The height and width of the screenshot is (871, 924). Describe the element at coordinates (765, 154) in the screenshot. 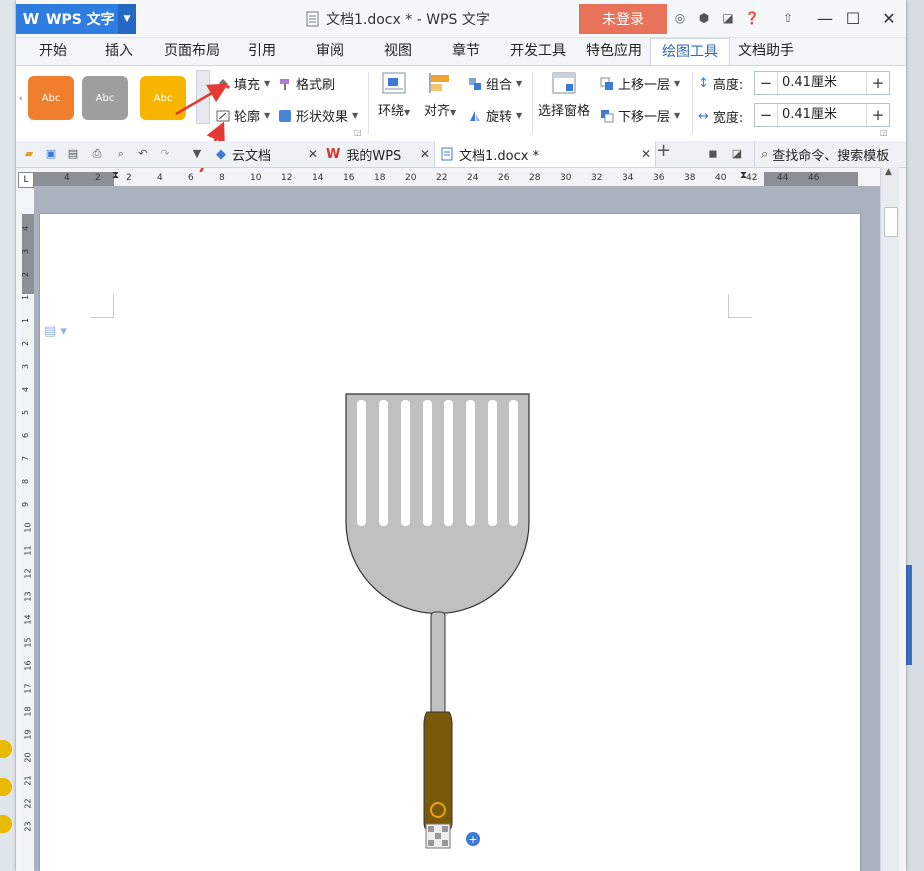

I see `search-icon: ⌕` at that location.